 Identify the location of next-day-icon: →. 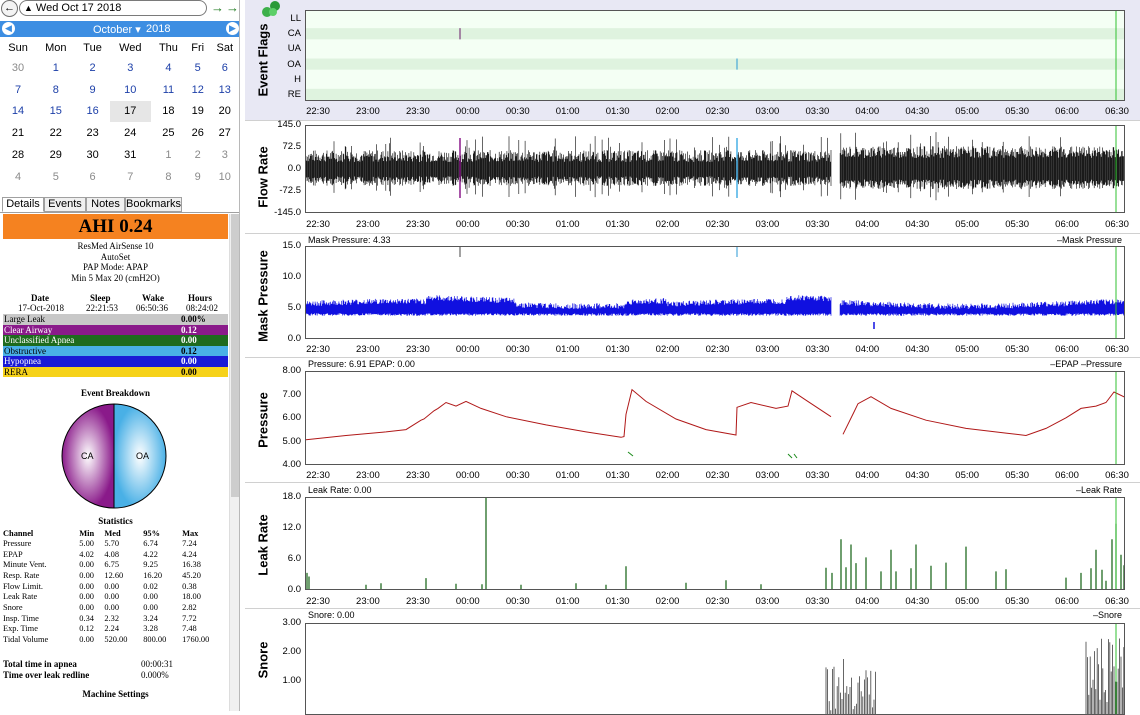
(217, 8).